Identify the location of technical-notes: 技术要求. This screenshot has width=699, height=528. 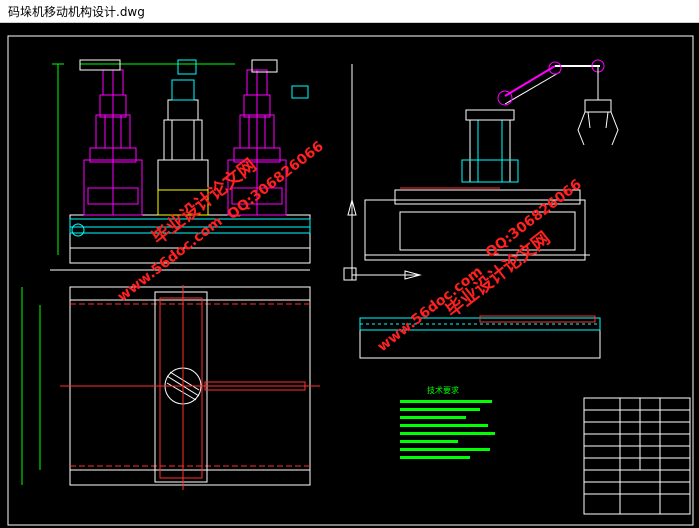
(447, 422).